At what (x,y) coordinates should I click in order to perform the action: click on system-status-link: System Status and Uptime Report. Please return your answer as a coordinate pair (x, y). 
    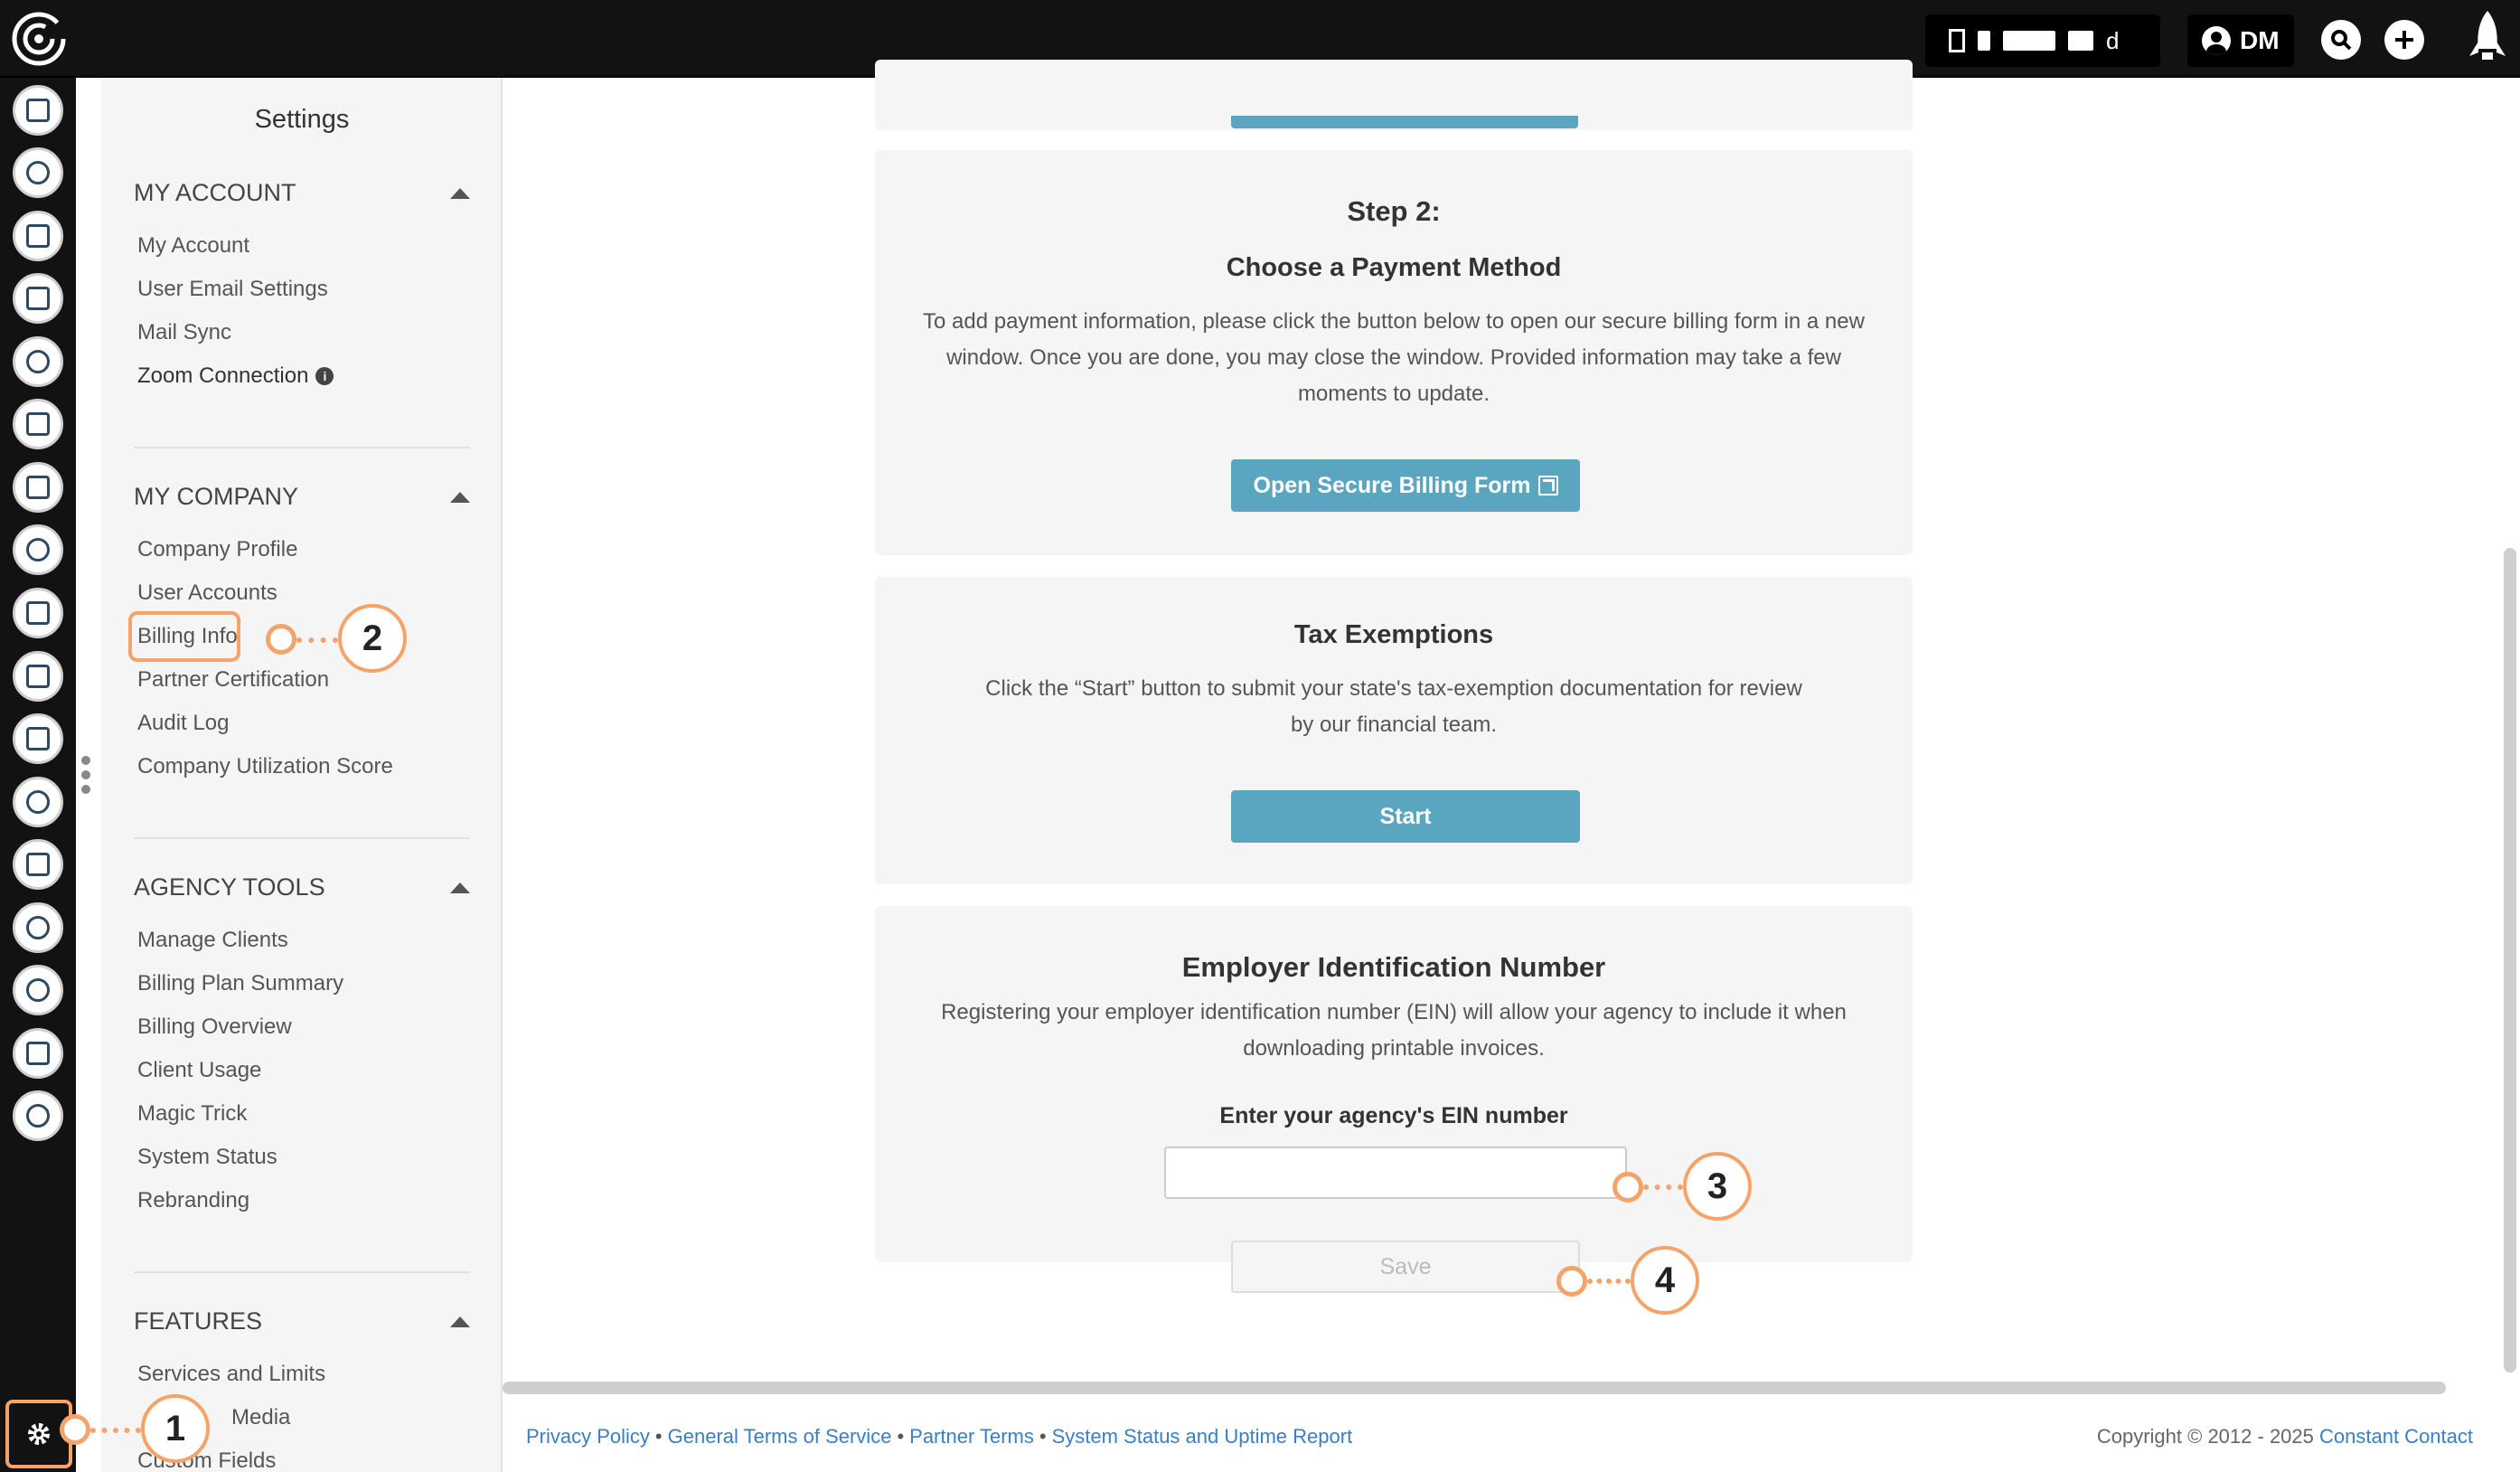
    Looking at the image, I should click on (1203, 1437).